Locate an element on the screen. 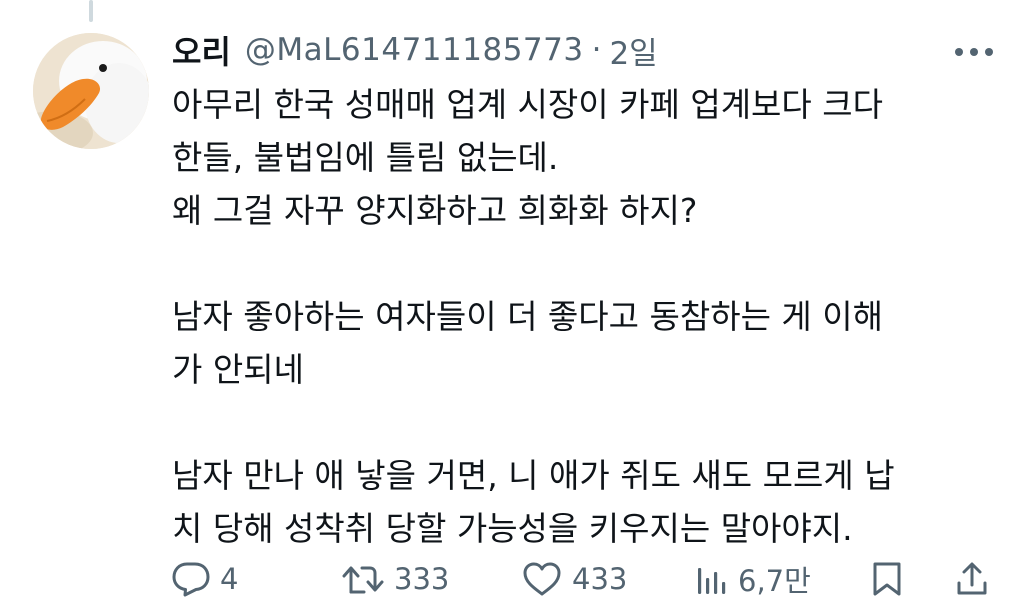 This screenshot has height=610, width=1024. like-button: 433 is located at coordinates (574, 579).